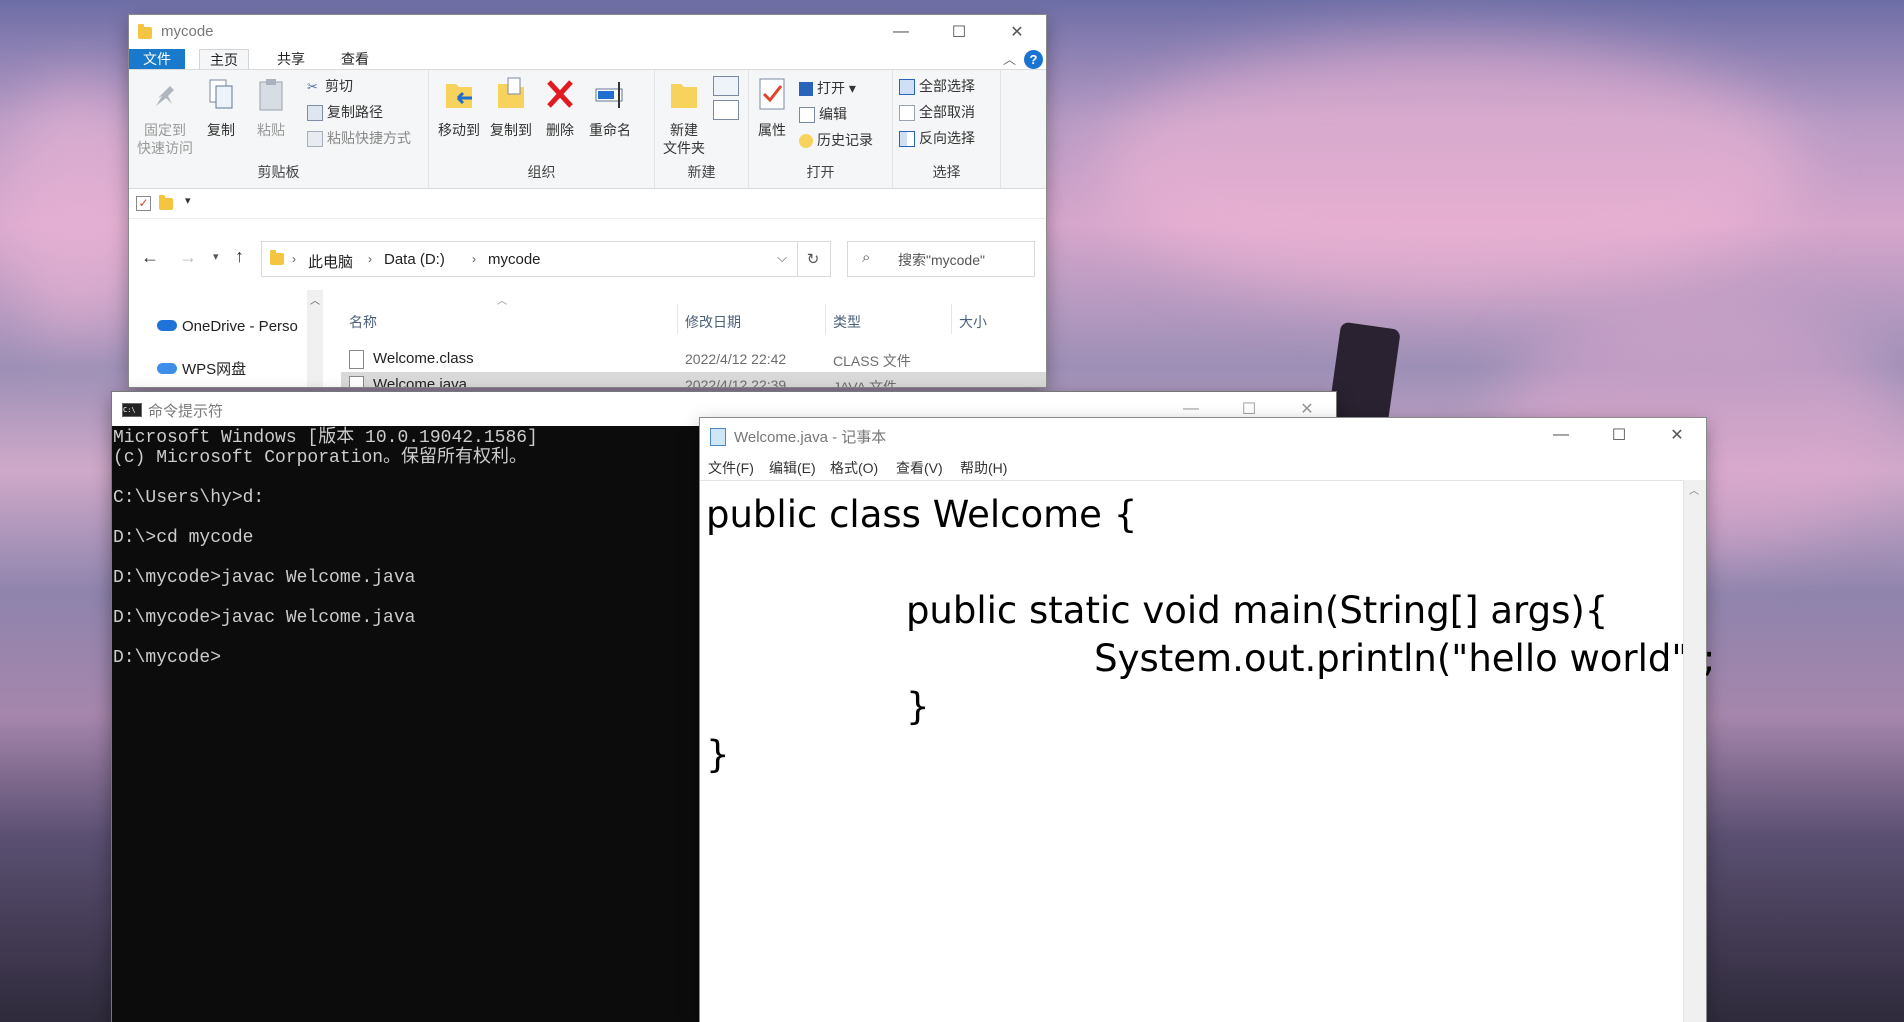 This screenshot has width=1904, height=1022. I want to click on nav-item-wps: WPS网盘, so click(201, 368).